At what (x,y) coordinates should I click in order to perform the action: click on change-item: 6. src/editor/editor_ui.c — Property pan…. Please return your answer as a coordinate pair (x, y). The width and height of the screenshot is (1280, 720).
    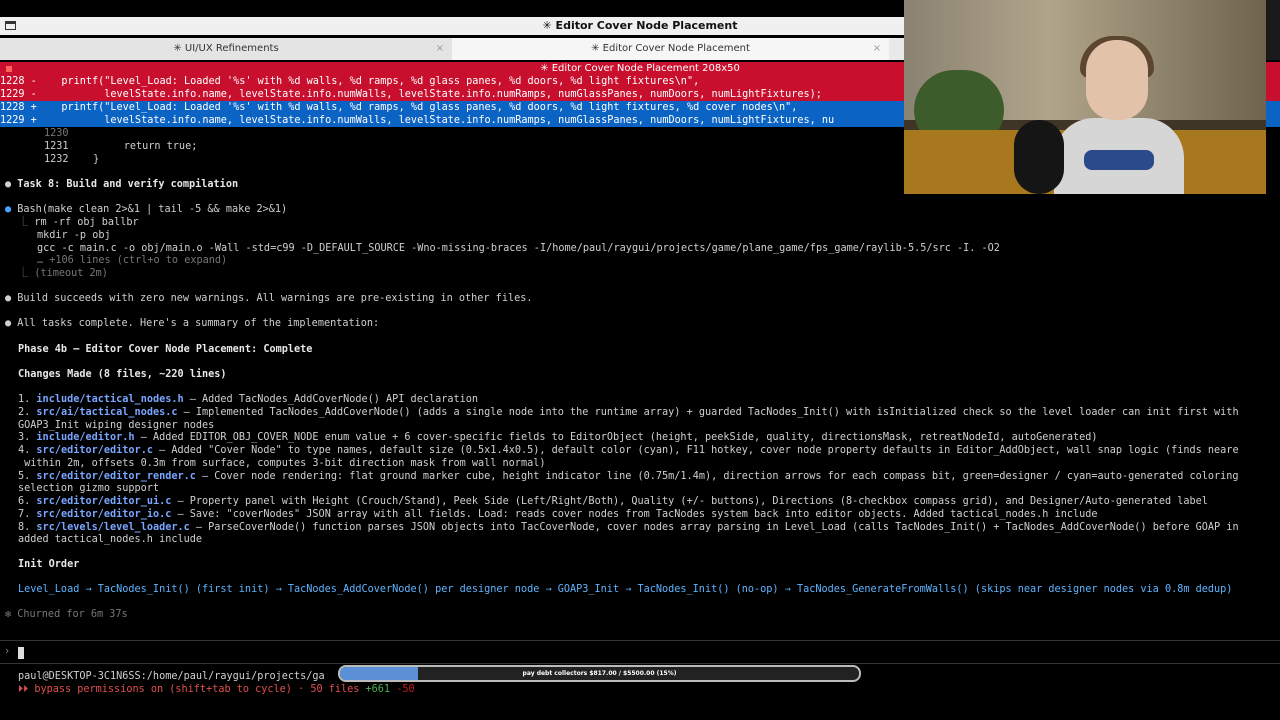
    Looking at the image, I should click on (613, 501).